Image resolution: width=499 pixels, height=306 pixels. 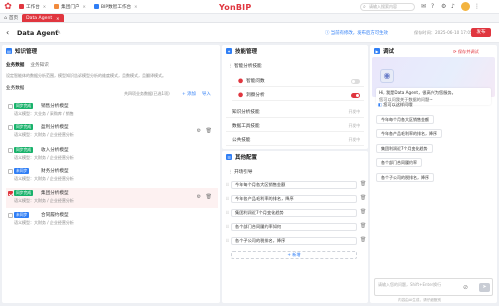 I want to click on list-item: 同步完成 销售分析模型 语义模型：大业务 / 采购库 / 销售, so click(x=112, y=111).